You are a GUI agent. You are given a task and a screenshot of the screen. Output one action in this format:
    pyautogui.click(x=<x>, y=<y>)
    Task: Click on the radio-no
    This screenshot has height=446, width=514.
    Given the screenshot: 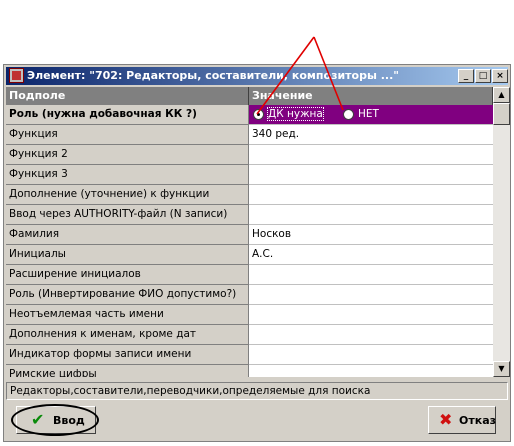 What is the action you would take?
    pyautogui.click(x=348, y=114)
    